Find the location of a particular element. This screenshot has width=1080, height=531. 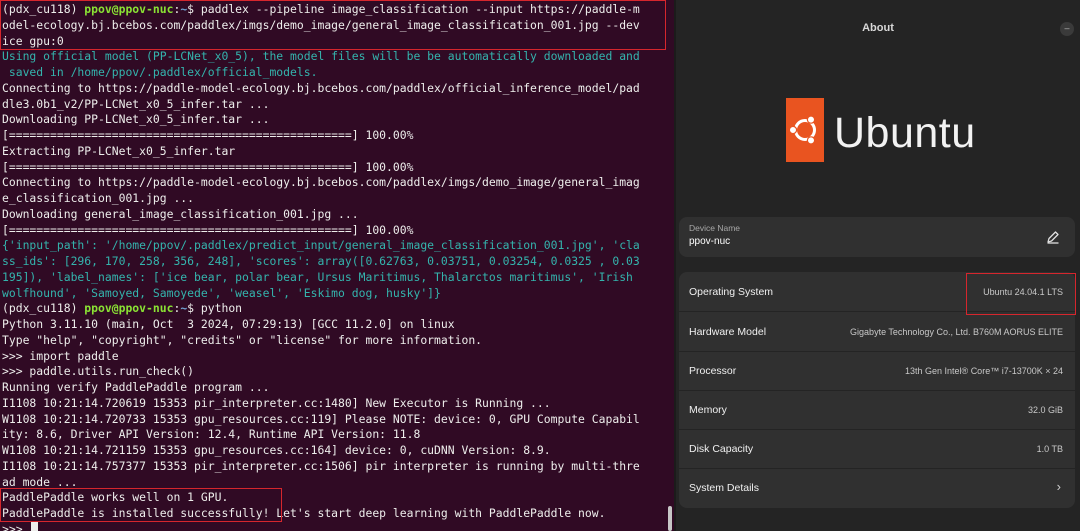

ubuntu-logo-square is located at coordinates (805, 130).